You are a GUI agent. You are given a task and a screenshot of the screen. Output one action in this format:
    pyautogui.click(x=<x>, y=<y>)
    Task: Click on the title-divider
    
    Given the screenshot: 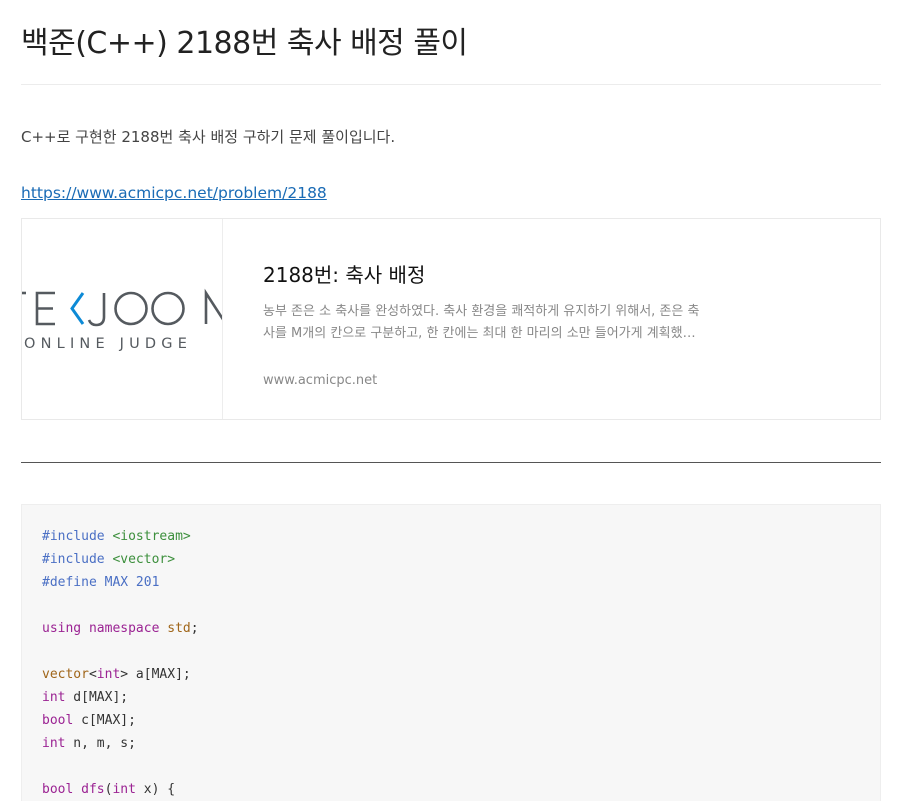 What is the action you would take?
    pyautogui.click(x=451, y=84)
    